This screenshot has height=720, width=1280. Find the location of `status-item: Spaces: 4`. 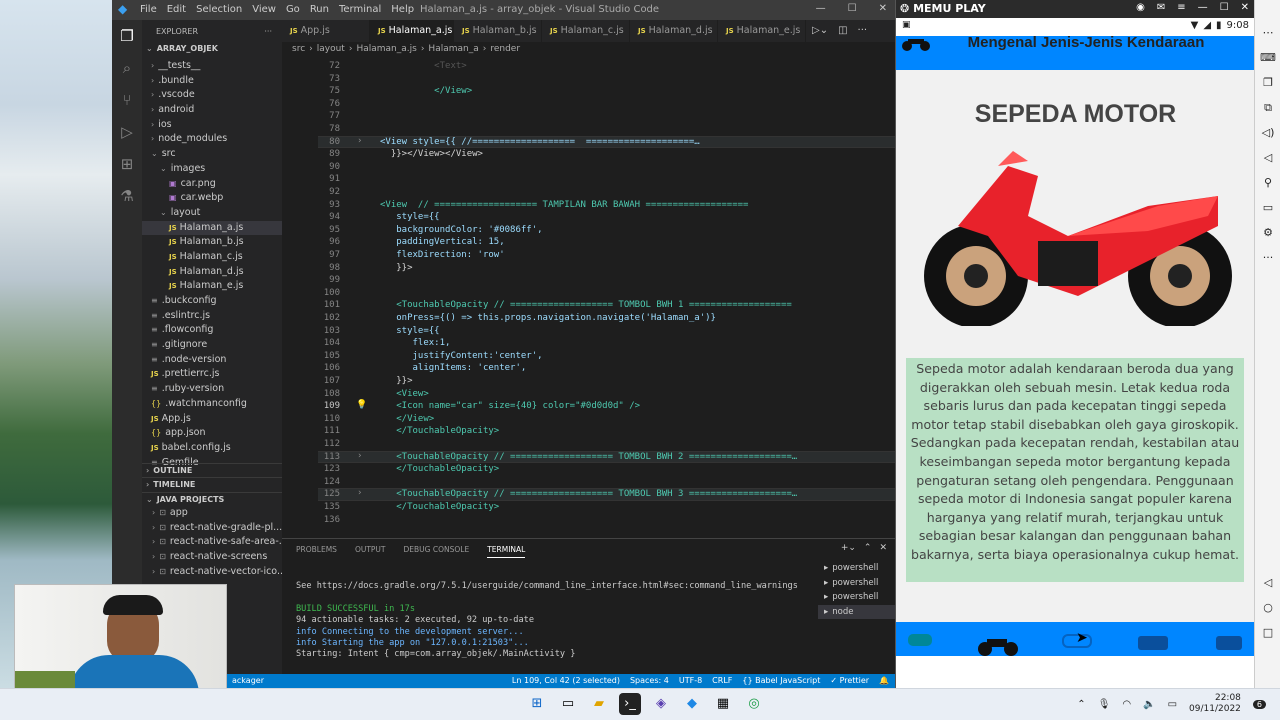

status-item: Spaces: 4 is located at coordinates (649, 680).